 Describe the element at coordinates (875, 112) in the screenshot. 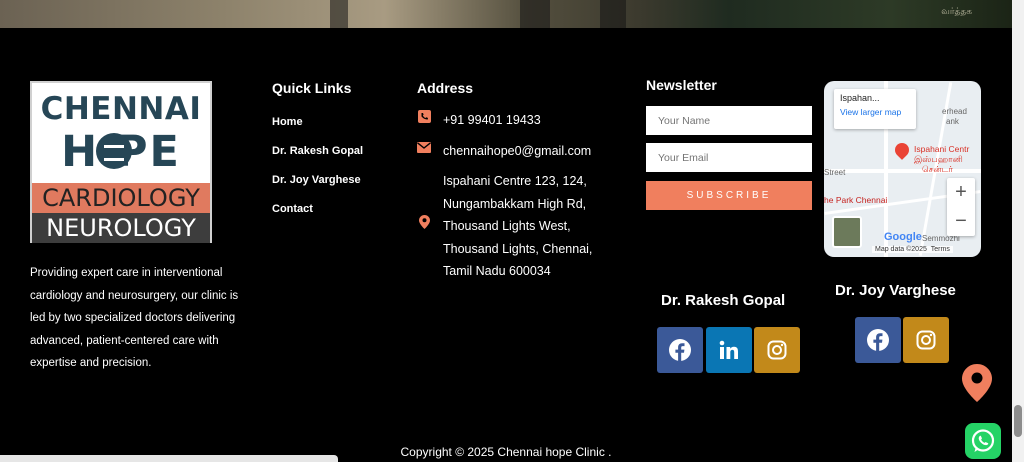

I see `view-larger-map-link: View larger map` at that location.